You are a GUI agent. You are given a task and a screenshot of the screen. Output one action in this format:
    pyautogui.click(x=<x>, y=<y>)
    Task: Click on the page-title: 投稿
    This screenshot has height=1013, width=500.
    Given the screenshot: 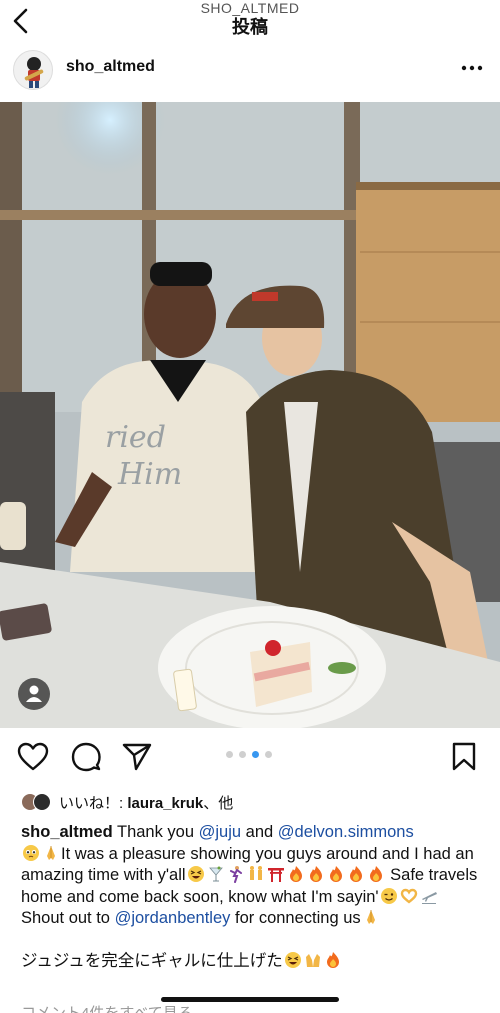 What is the action you would take?
    pyautogui.click(x=250, y=27)
    